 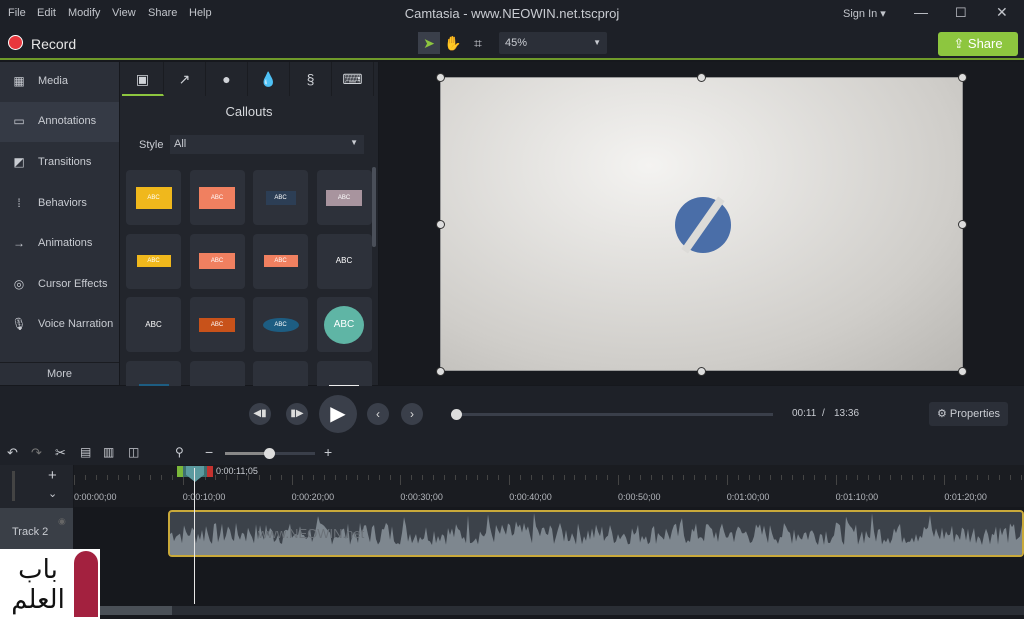 What do you see at coordinates (456, 414) in the screenshot?
I see `scrubber-handle` at bounding box center [456, 414].